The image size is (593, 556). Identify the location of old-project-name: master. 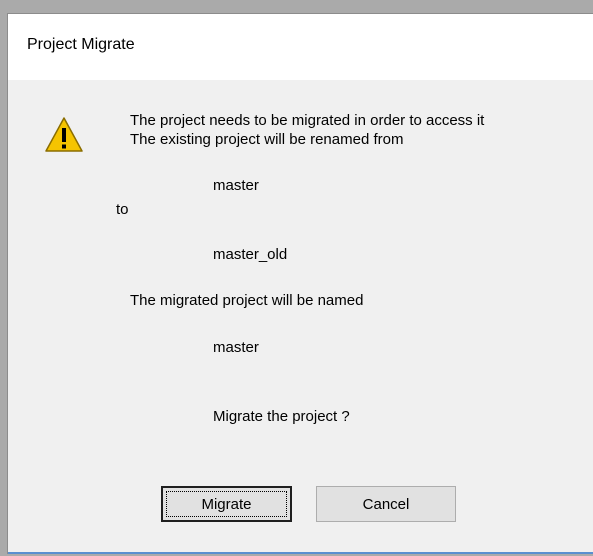
(236, 185).